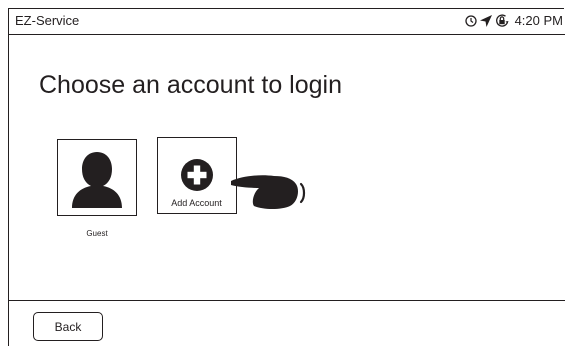 The image size is (565, 347). What do you see at coordinates (502, 20) in the screenshot?
I see `lock-rotation-icon` at bounding box center [502, 20].